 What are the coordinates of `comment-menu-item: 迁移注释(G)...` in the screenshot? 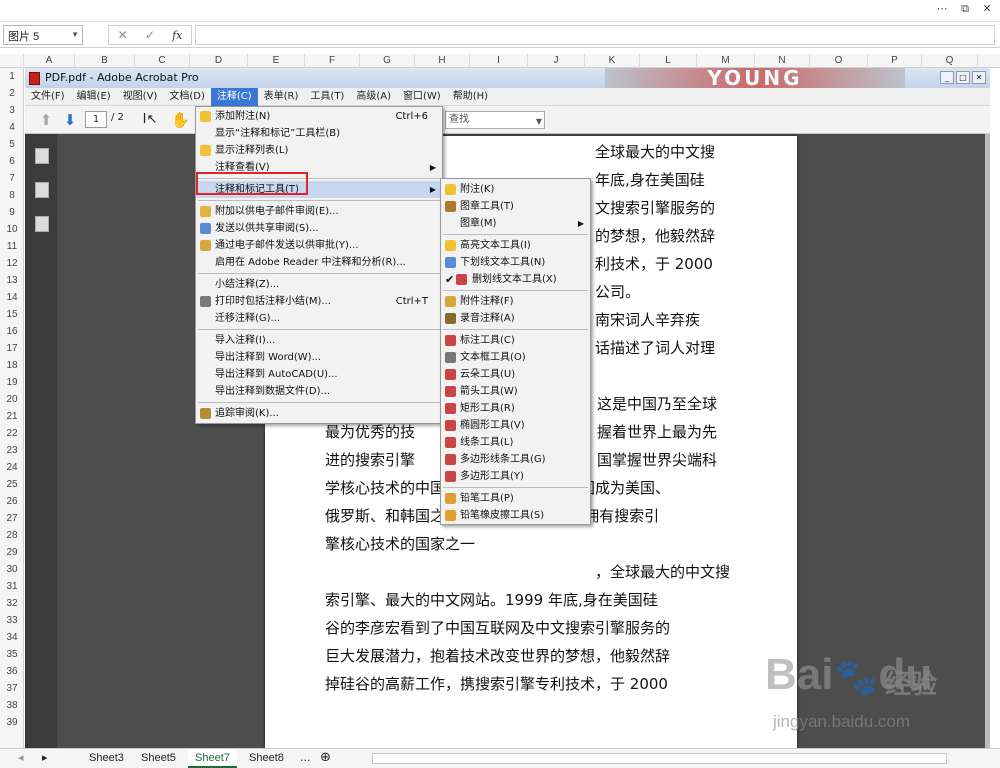 It's located at (319, 318).